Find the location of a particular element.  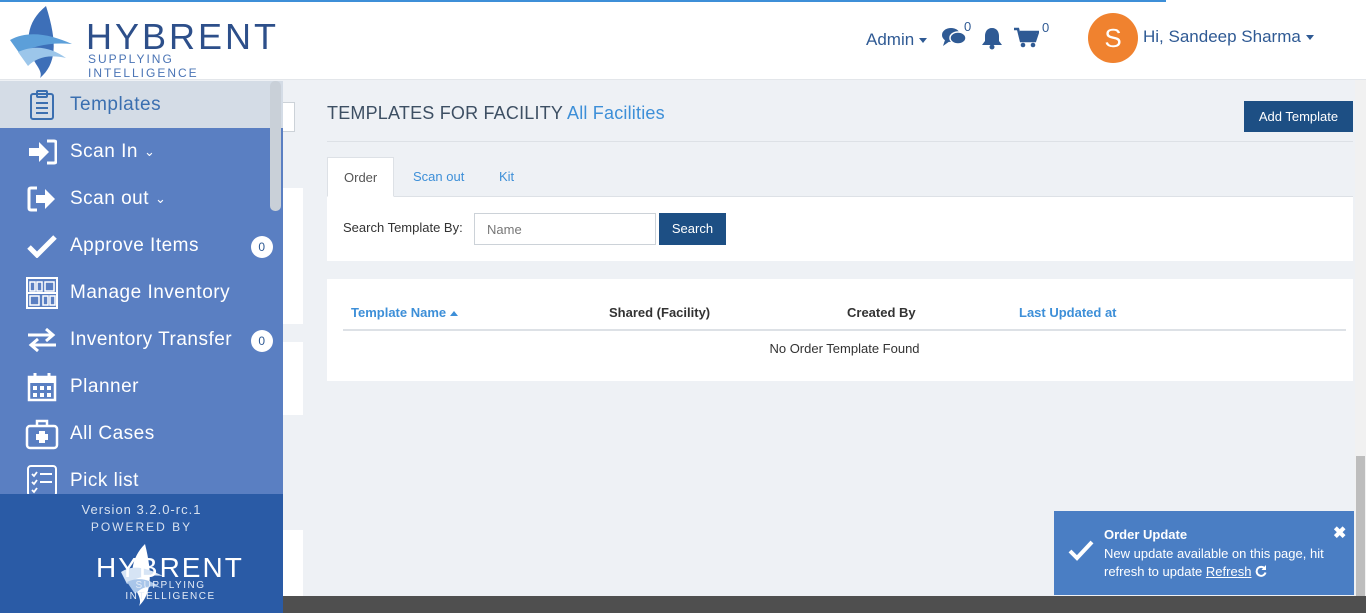

medical-kit-icon is located at coordinates (42, 434).